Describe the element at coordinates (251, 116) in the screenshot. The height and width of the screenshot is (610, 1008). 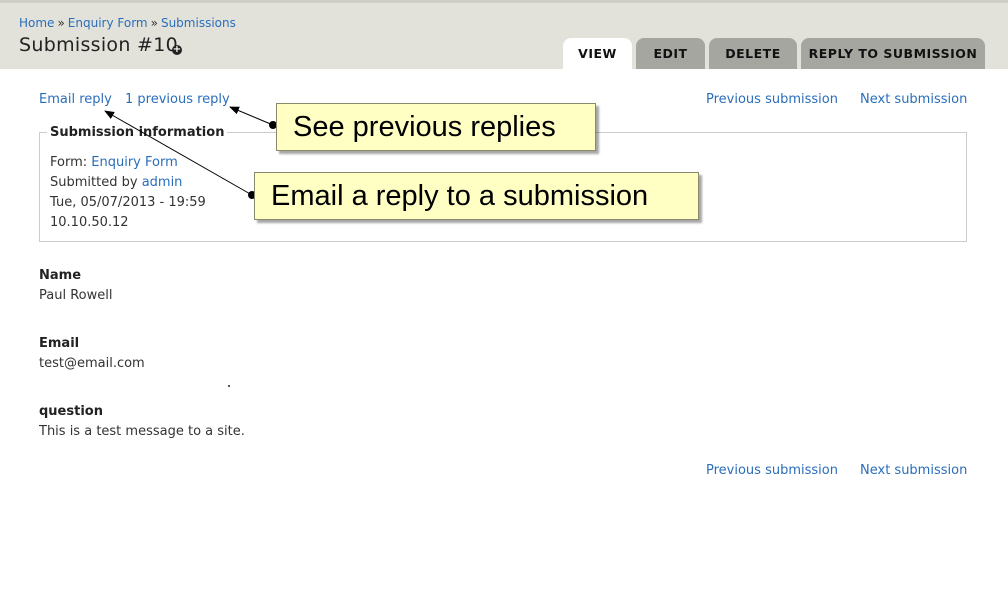
I see `arrow-to-previous-reply` at that location.